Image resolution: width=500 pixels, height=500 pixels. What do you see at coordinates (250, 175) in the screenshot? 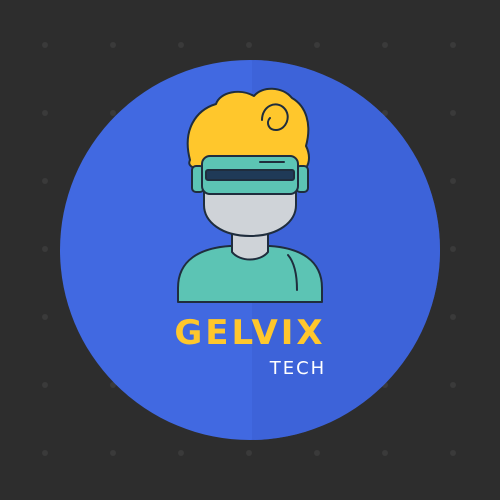
I see `goggles-visor` at bounding box center [250, 175].